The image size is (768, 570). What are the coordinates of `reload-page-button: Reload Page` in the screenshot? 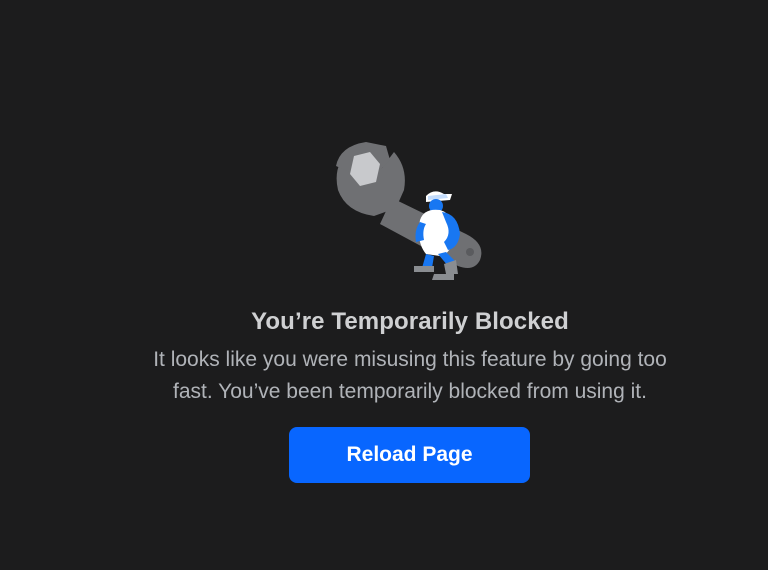 It's located at (409, 455).